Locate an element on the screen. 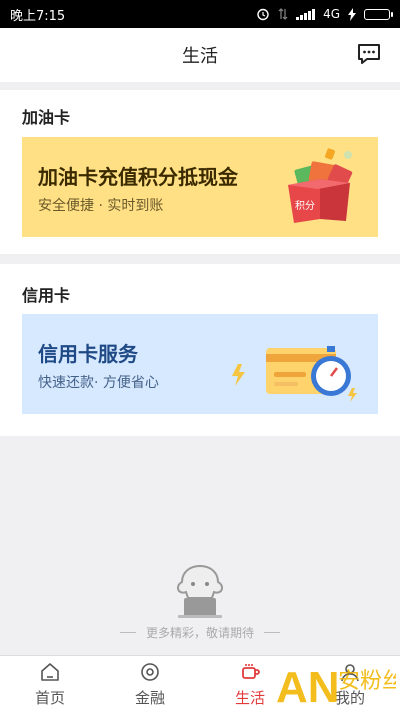 This screenshot has width=400, height=712. divider-left is located at coordinates (127, 632).